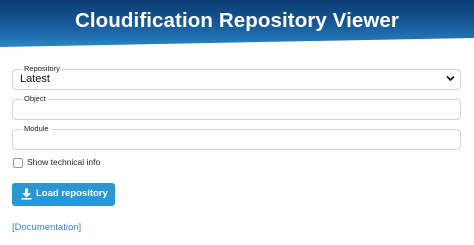 This screenshot has width=474, height=245. I want to click on load-repository-button: Load repository, so click(63, 194).